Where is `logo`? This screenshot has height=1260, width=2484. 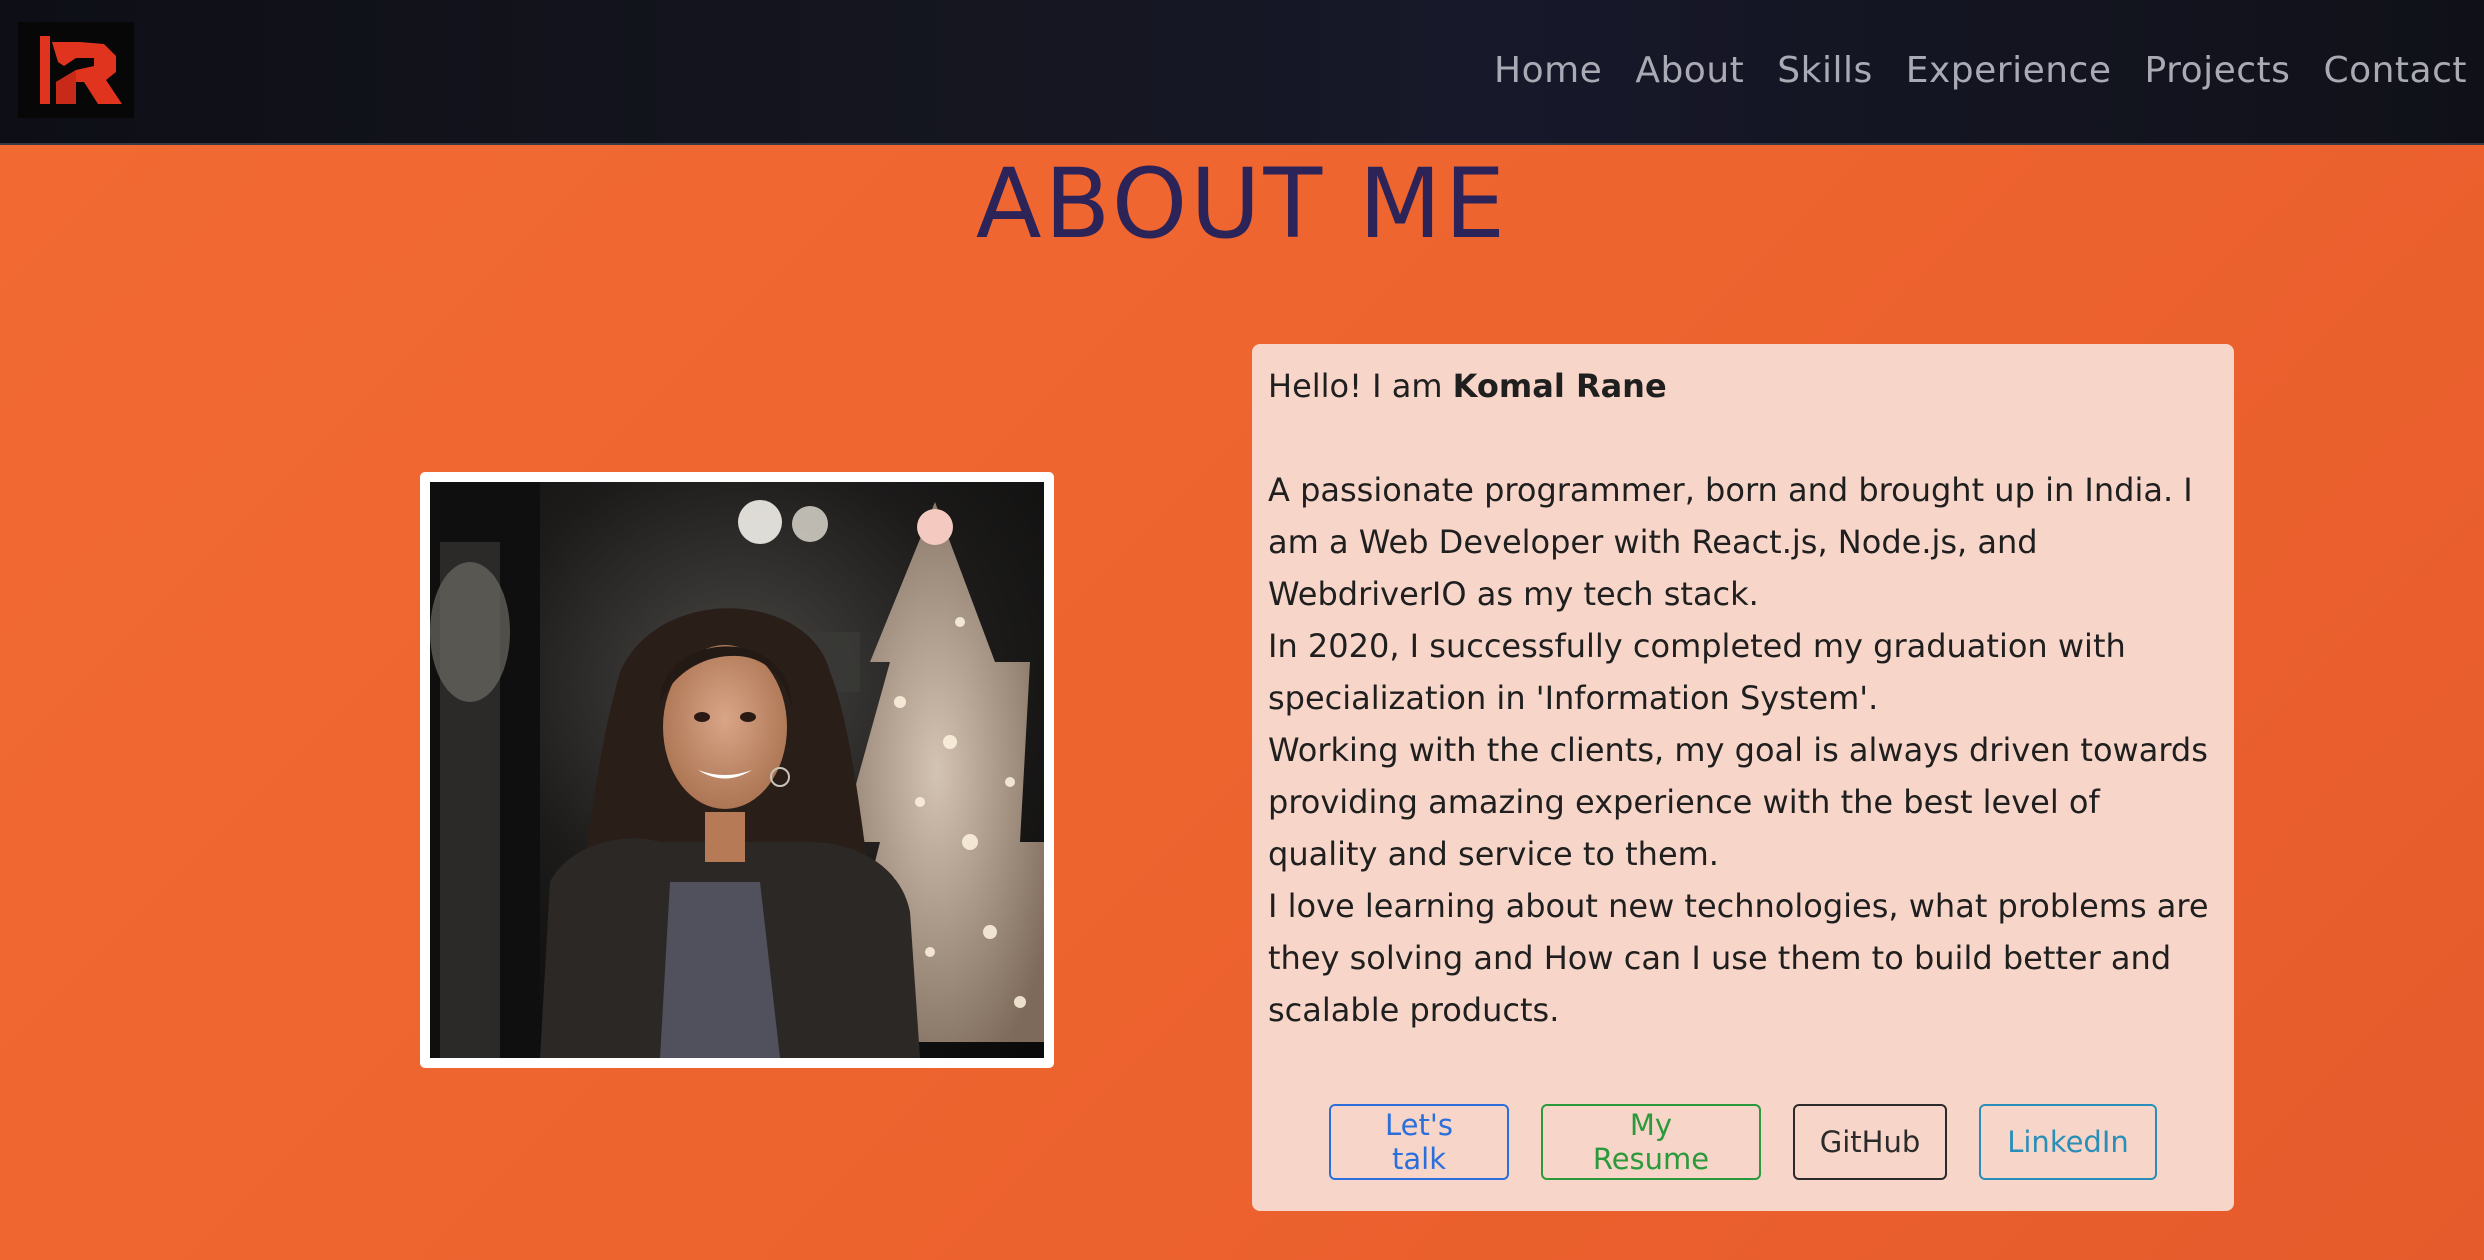 logo is located at coordinates (76, 70).